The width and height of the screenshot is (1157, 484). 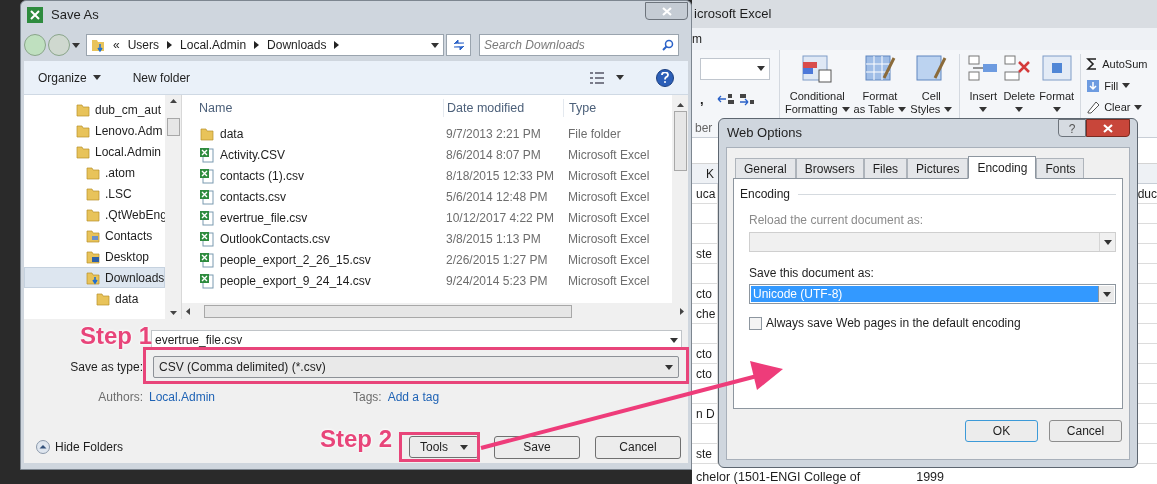 I want to click on file-row: people_export_2_26_15.csv 2/26/2015 1:27 PM Microsoft Excel, so click(x=427, y=259).